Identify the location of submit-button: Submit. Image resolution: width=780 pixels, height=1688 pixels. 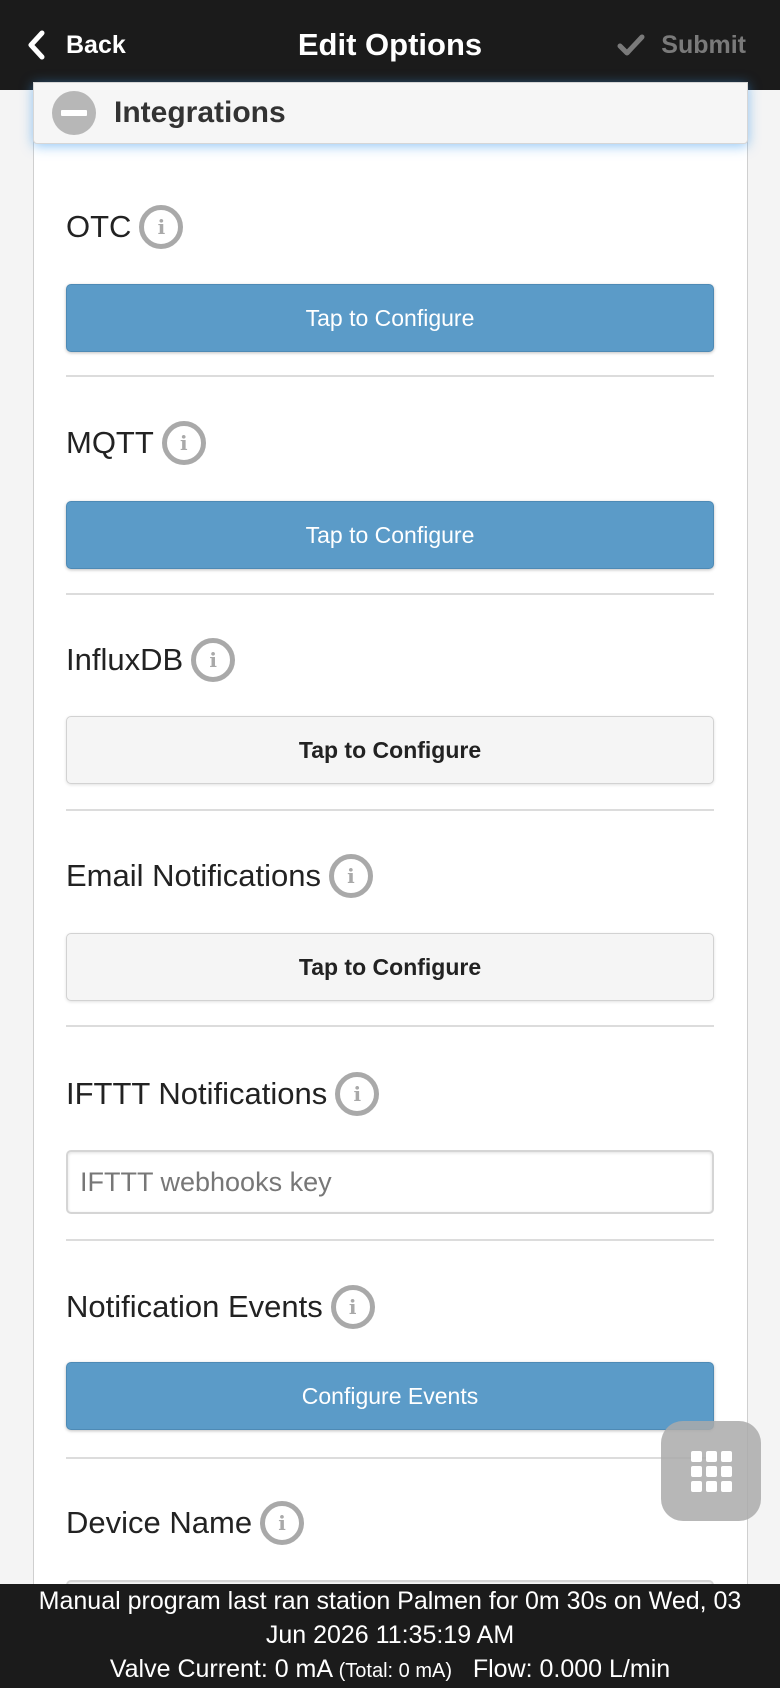
(681, 45).